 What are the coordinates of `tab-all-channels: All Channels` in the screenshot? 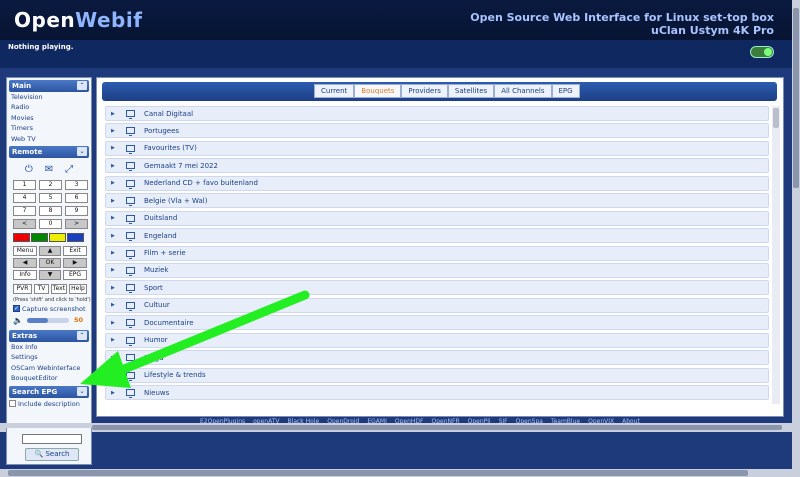 It's located at (523, 91).